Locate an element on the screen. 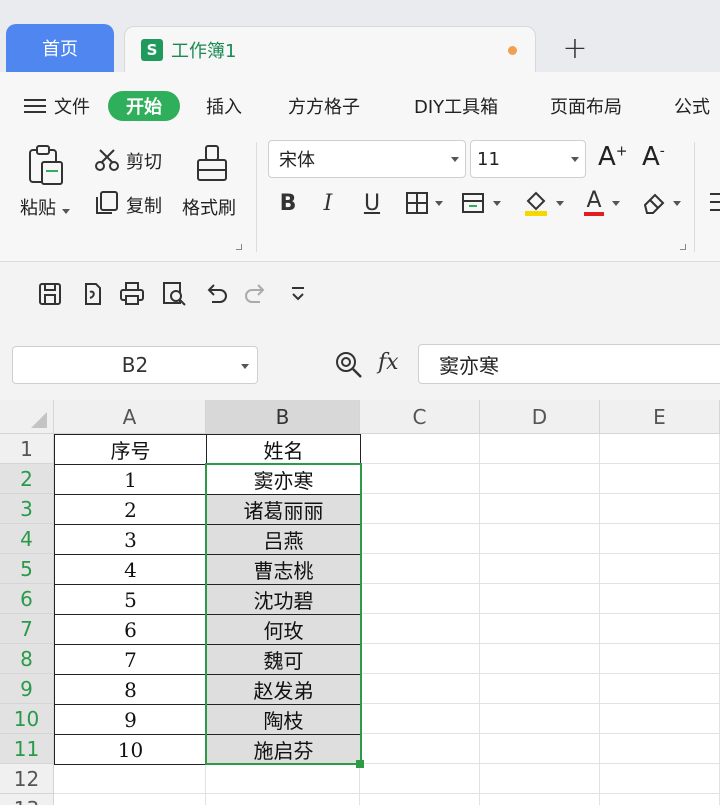 The image size is (720, 805). shrink-font-button: A- is located at coordinates (653, 157).